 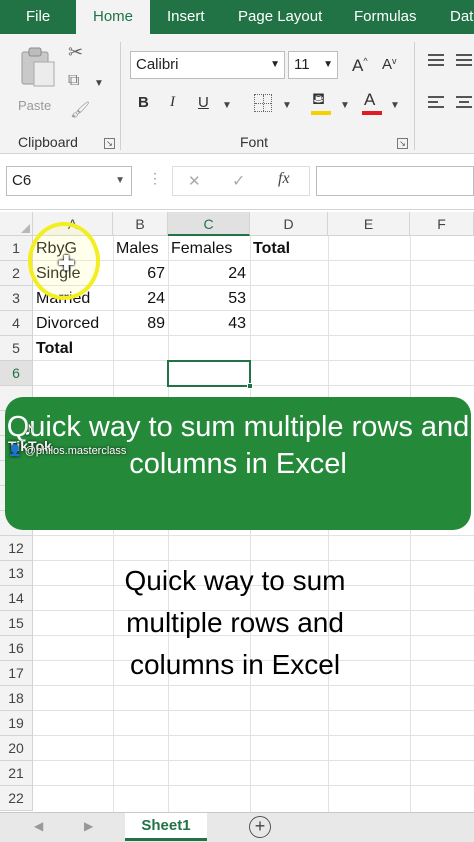 I want to click on cell-b4: 89, so click(x=139, y=323).